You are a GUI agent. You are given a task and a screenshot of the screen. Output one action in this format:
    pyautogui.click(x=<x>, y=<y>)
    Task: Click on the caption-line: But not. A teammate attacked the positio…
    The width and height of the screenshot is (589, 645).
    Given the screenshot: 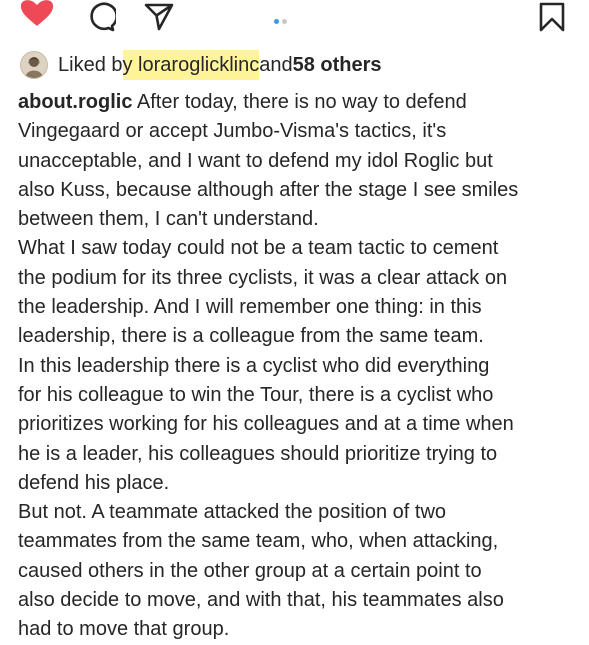 What is the action you would take?
    pyautogui.click(x=232, y=512)
    